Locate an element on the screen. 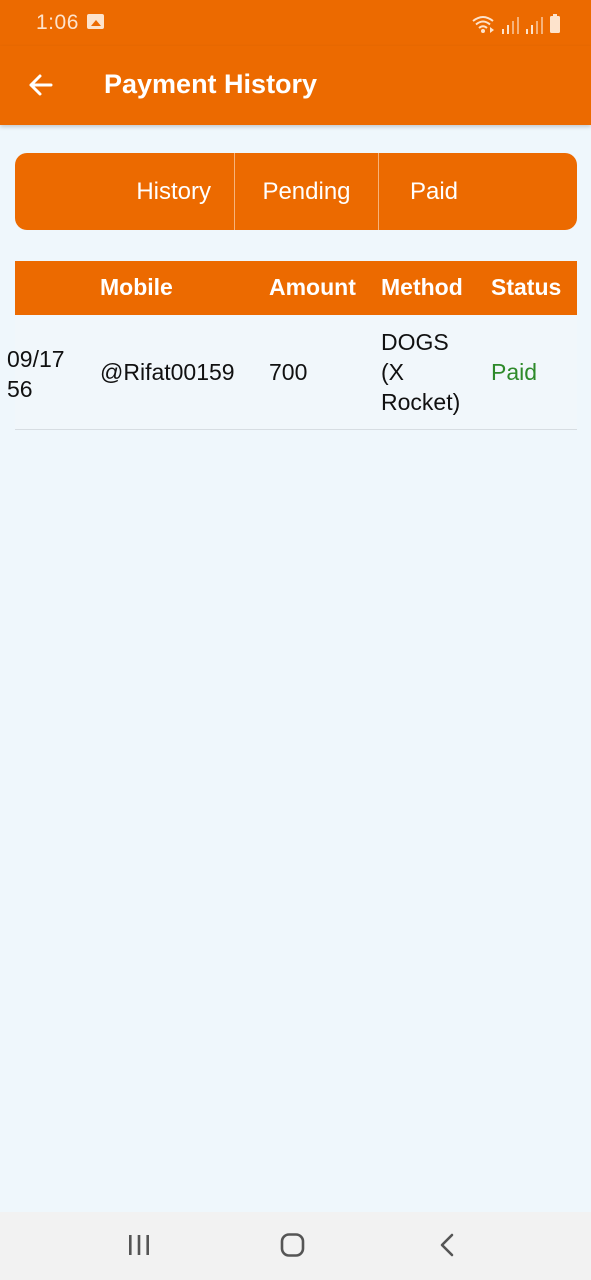 The width and height of the screenshot is (591, 1280). back-icon is located at coordinates (448, 1245).